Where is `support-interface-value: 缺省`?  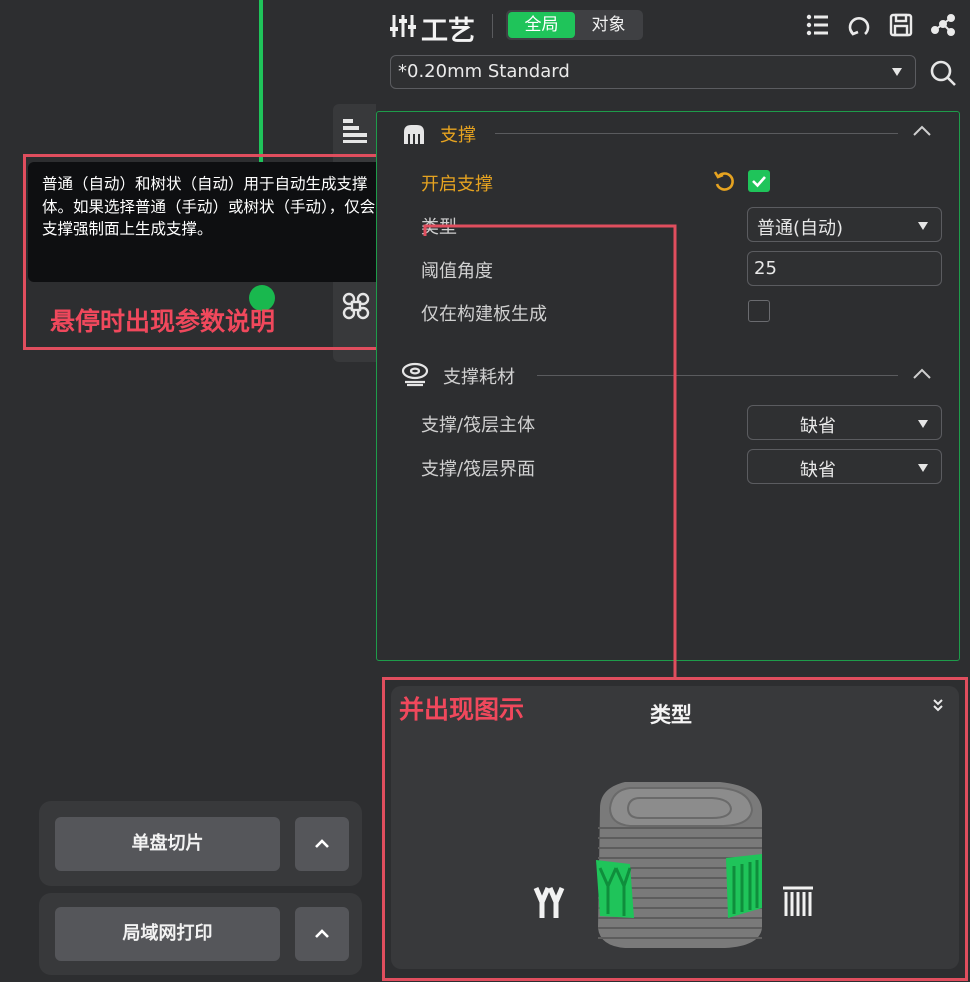
support-interface-value: 缺省 is located at coordinates (818, 470).